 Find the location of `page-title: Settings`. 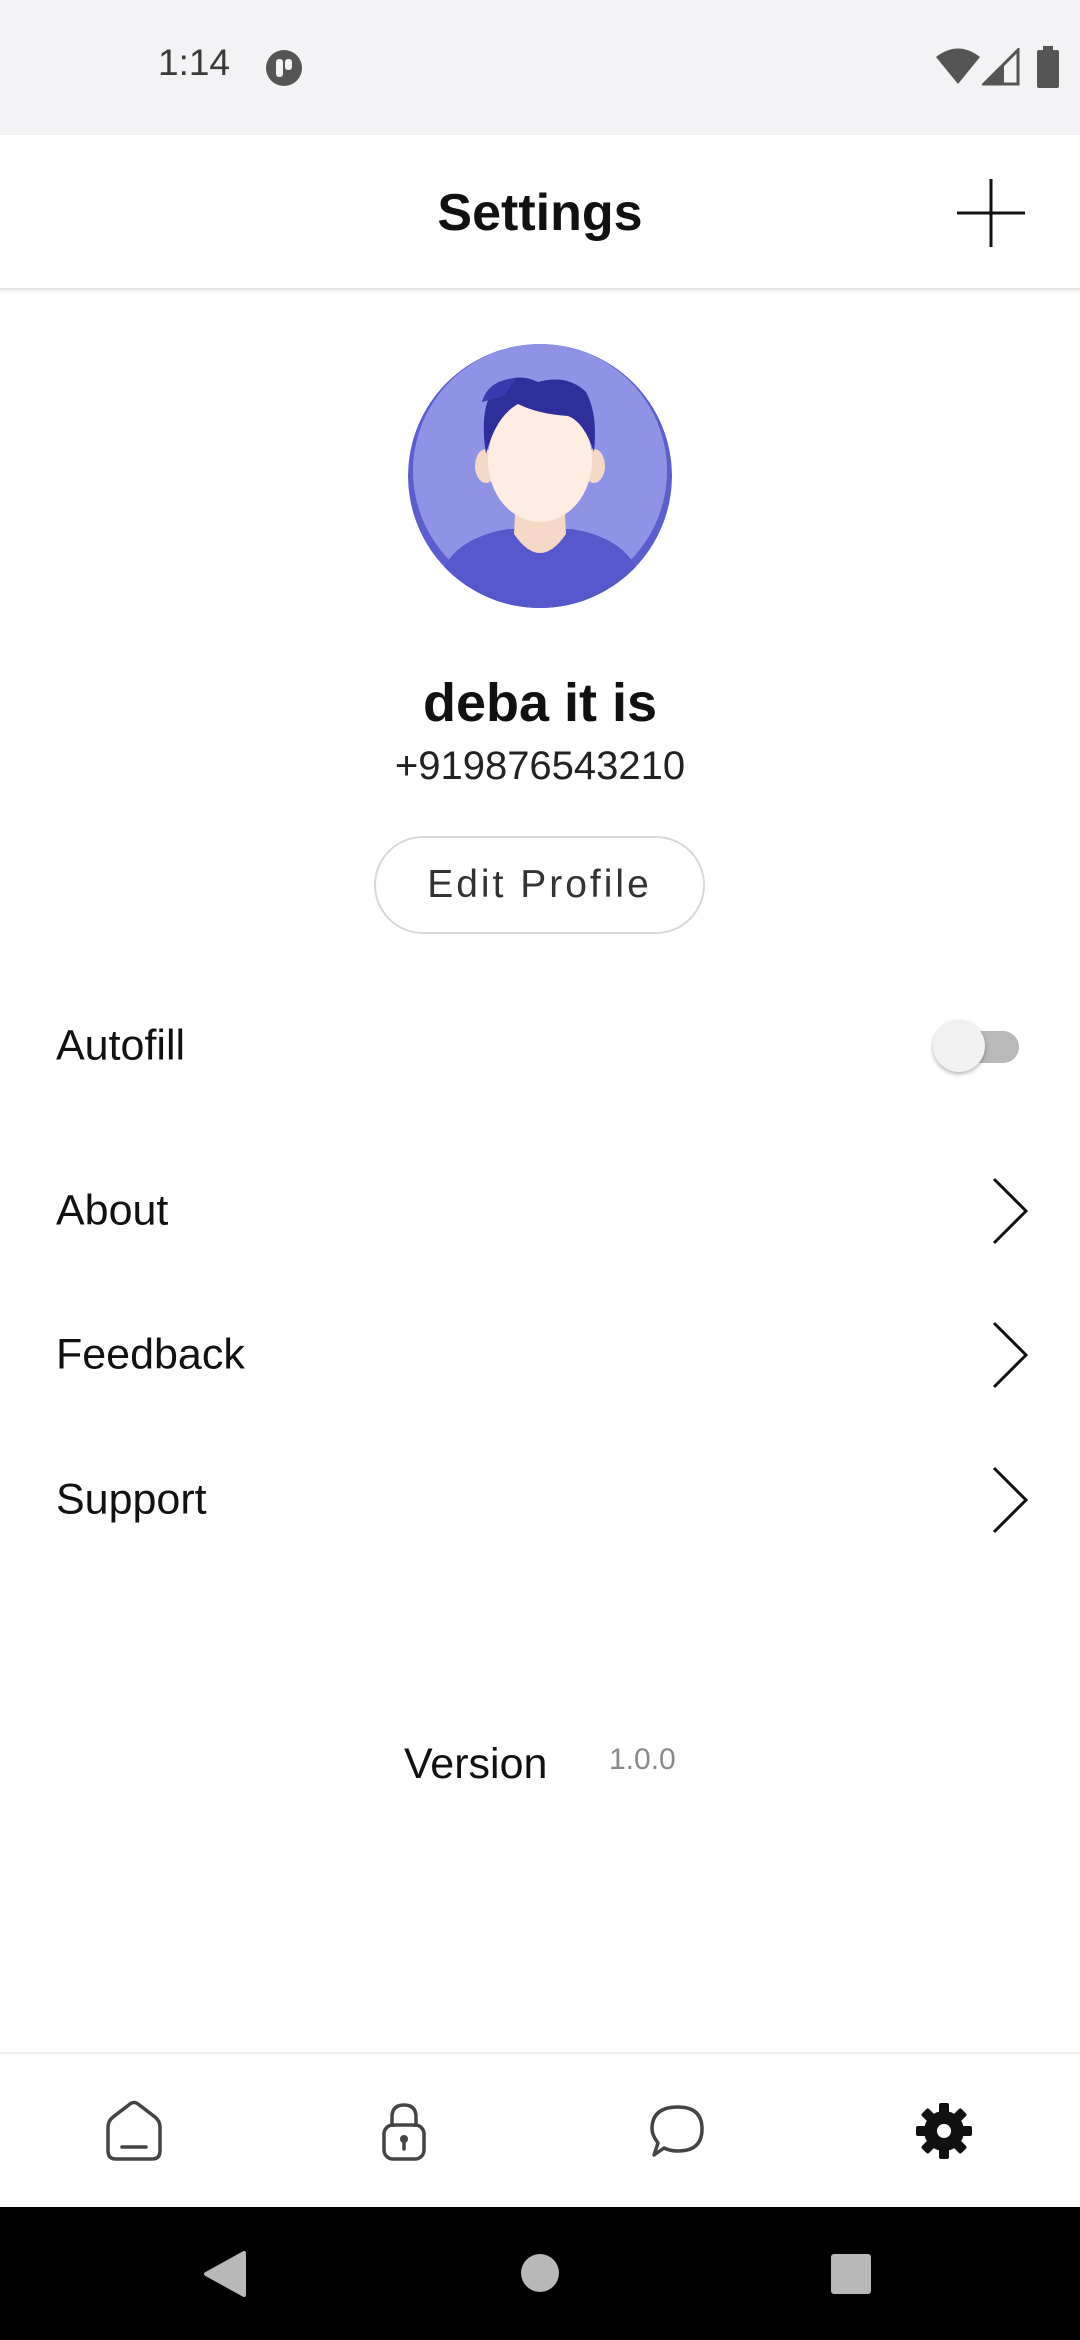

page-title: Settings is located at coordinates (540, 213).